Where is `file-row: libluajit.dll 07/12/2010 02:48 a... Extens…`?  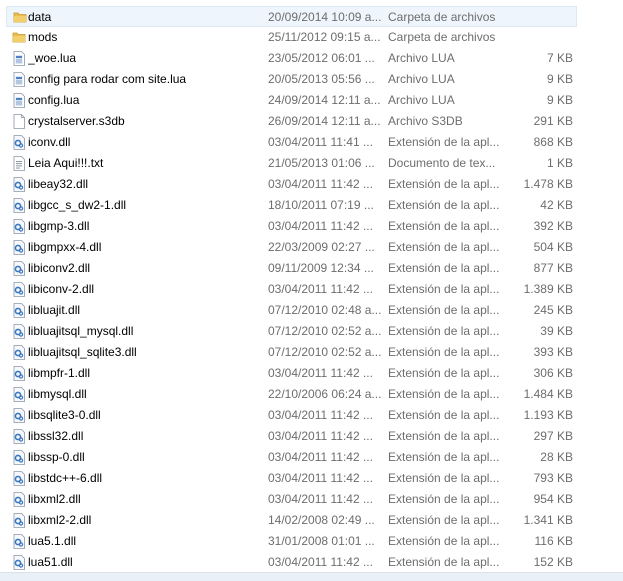 file-row: libluajit.dll 07/12/2010 02:48 a... Extens… is located at coordinates (311, 310).